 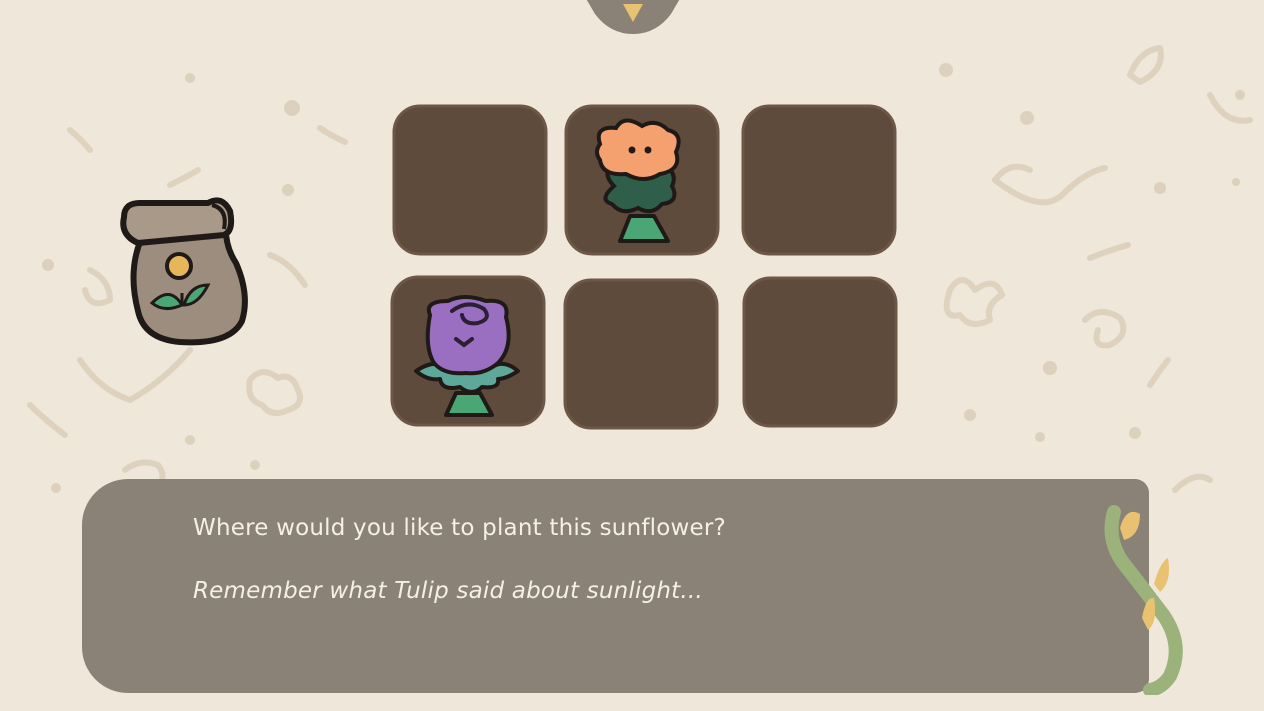 I want to click on menu-tab, so click(x=633, y=17).